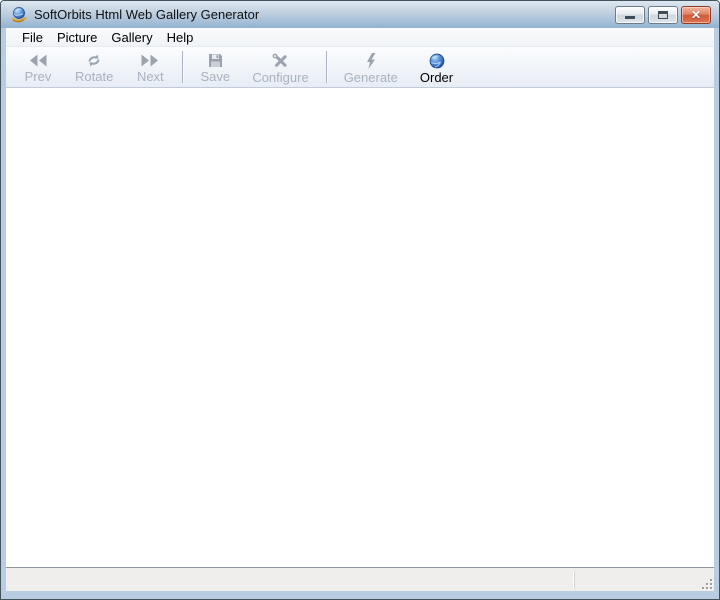 This screenshot has height=600, width=720. What do you see at coordinates (215, 76) in the screenshot?
I see `save-label: Save` at bounding box center [215, 76].